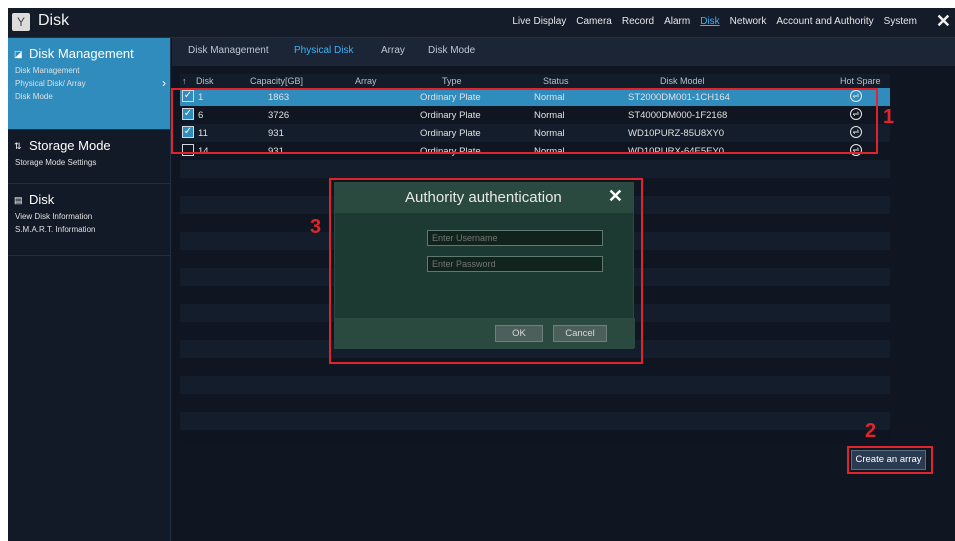 The image size is (955, 541). I want to click on nav-disk: Disk, so click(709, 21).